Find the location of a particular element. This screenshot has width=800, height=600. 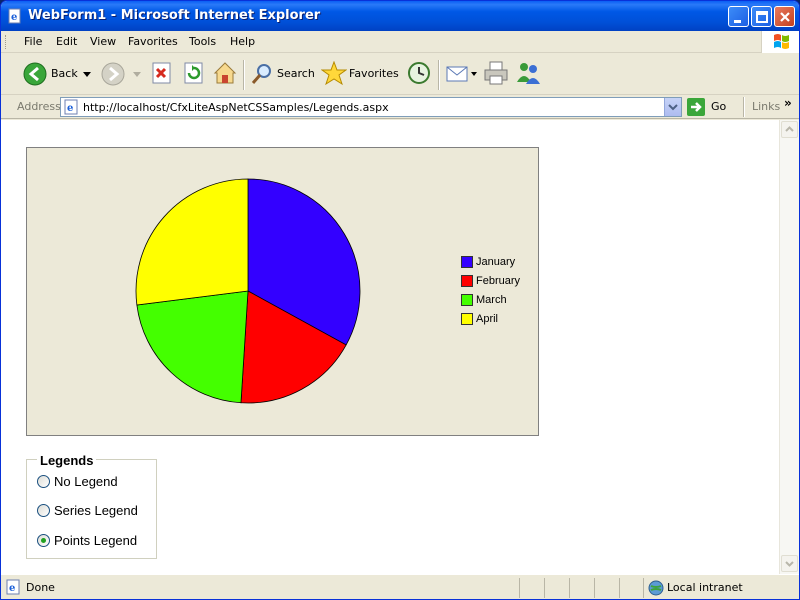

menu-edit: Edit is located at coordinates (66, 41).